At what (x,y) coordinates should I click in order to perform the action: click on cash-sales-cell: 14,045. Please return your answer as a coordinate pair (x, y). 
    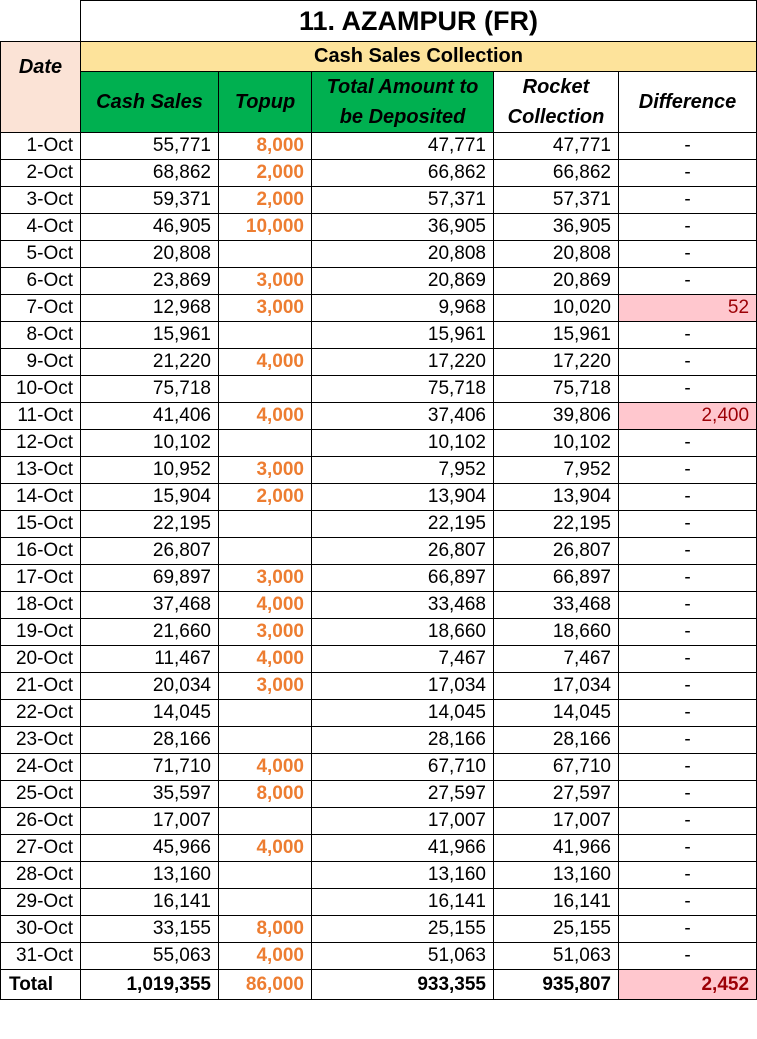
    Looking at the image, I should click on (149, 713).